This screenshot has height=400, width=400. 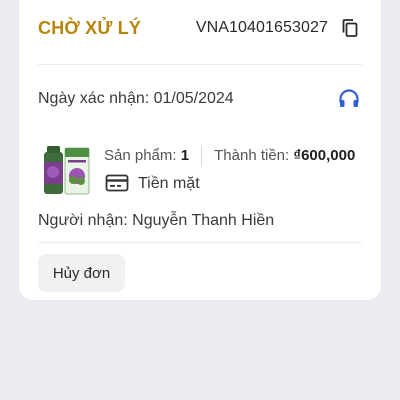 What do you see at coordinates (66, 169) in the screenshot?
I see `product-image` at bounding box center [66, 169].